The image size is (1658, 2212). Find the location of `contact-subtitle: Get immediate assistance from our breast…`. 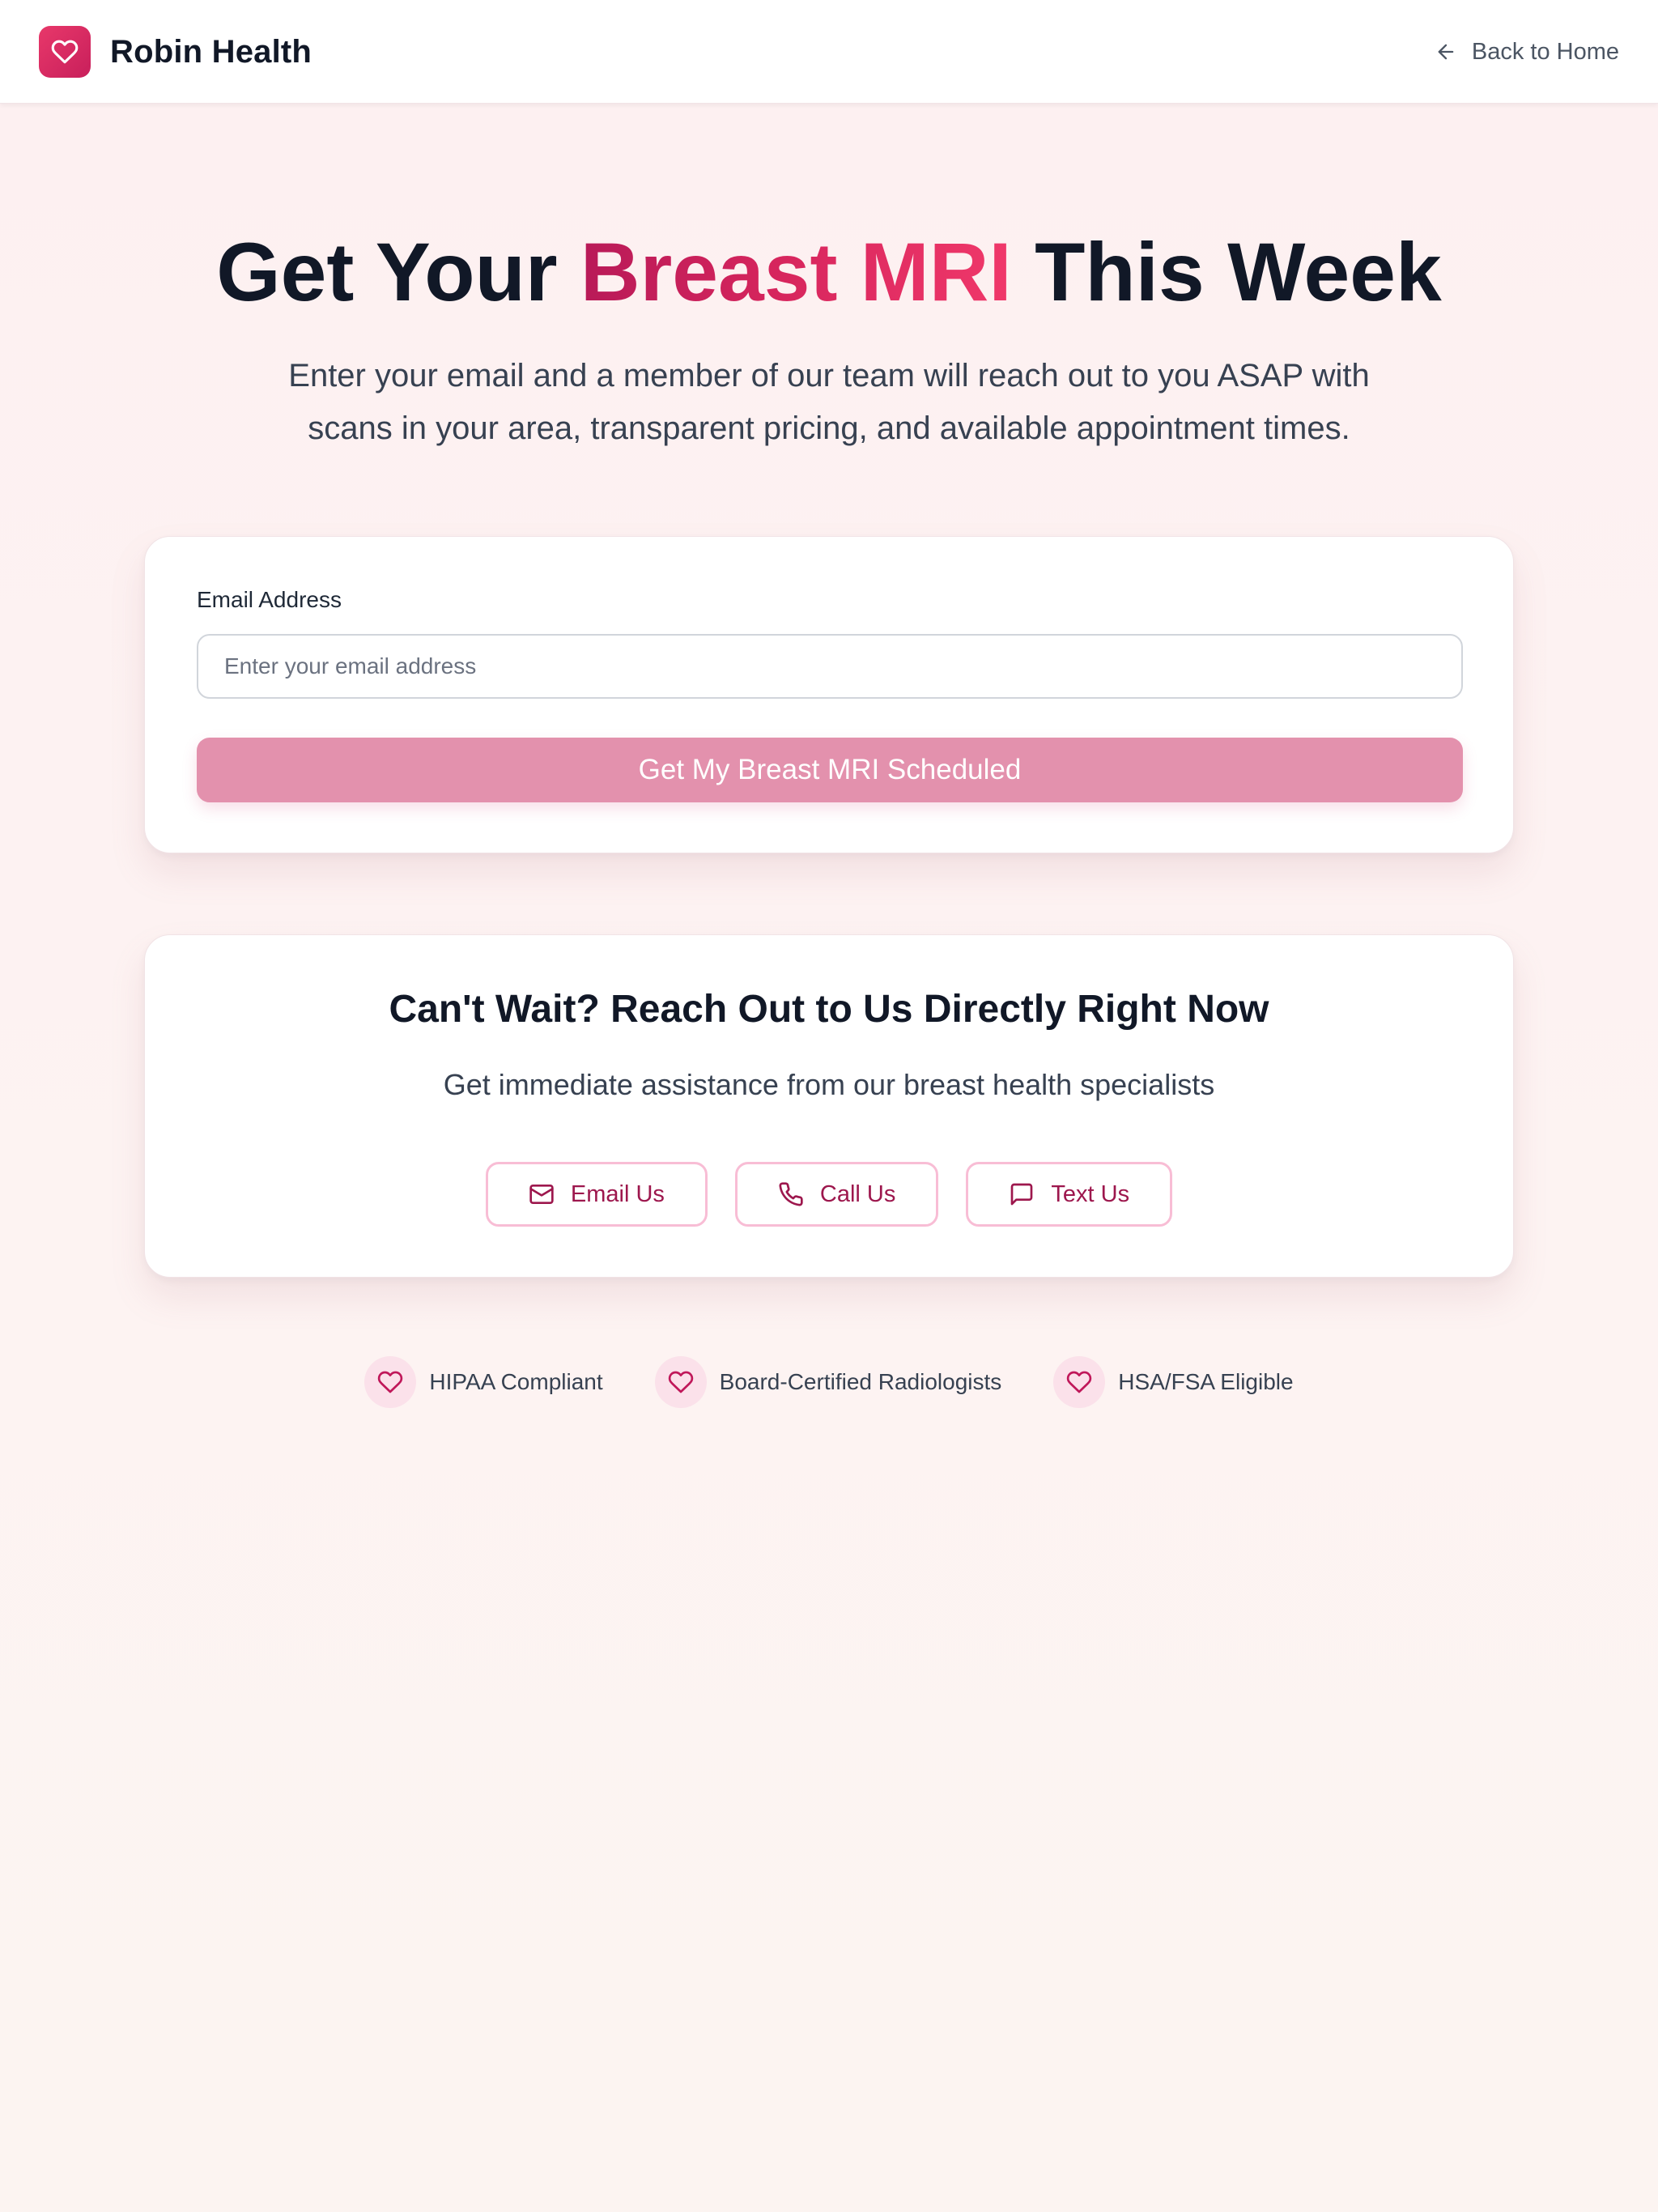

contact-subtitle: Get immediate assistance from our breast… is located at coordinates (829, 1085).